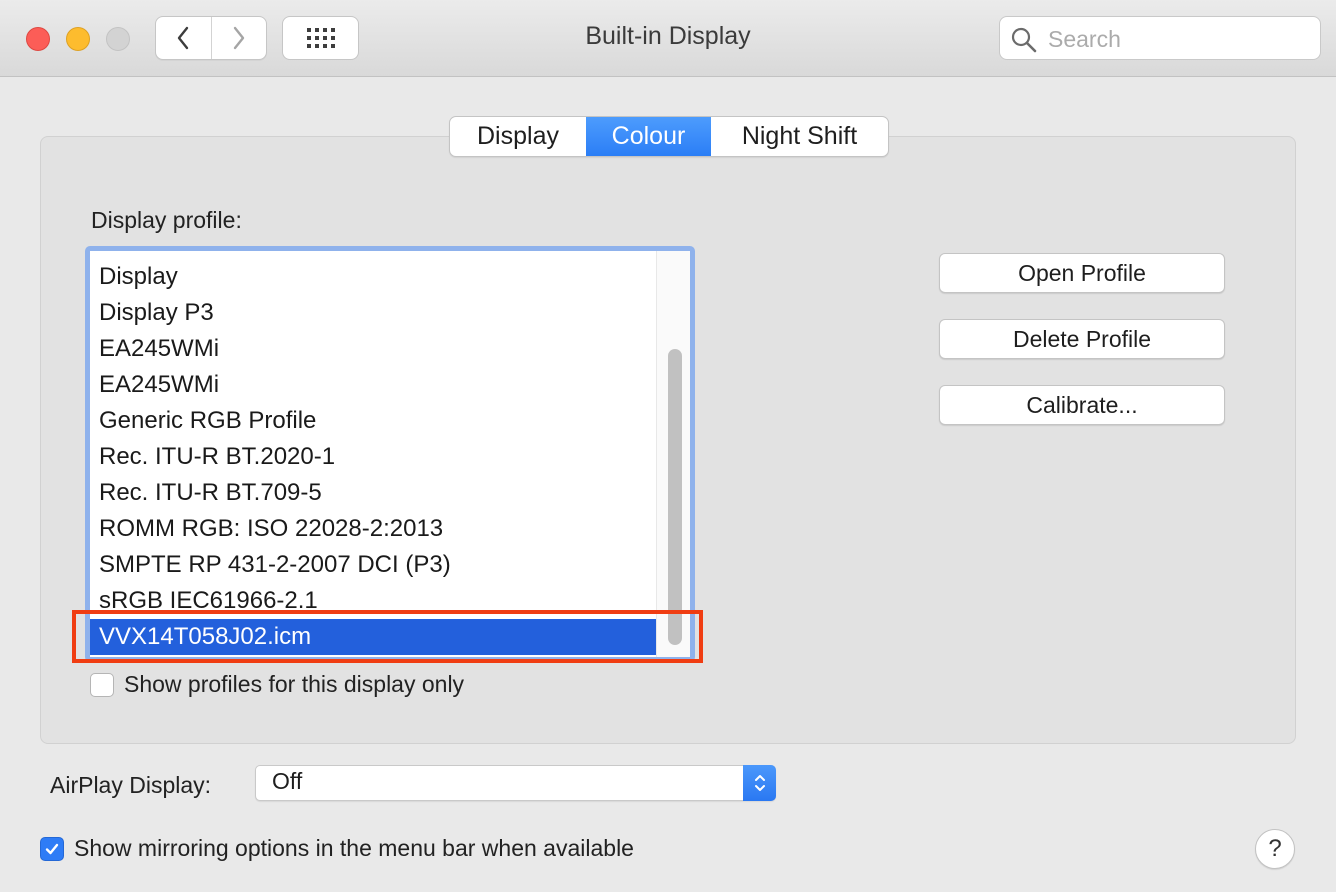 The image size is (1336, 892). I want to click on airplay-display-label: AirPlay Display:, so click(131, 785).